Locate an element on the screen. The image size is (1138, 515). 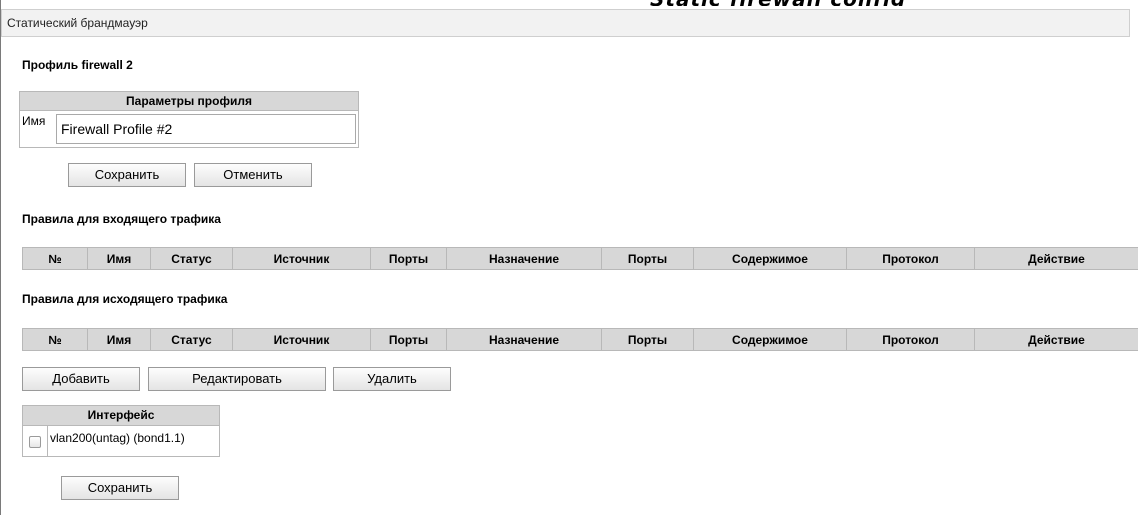
cropped-document-caption: Static firewall config is located at coordinates (569, 3).